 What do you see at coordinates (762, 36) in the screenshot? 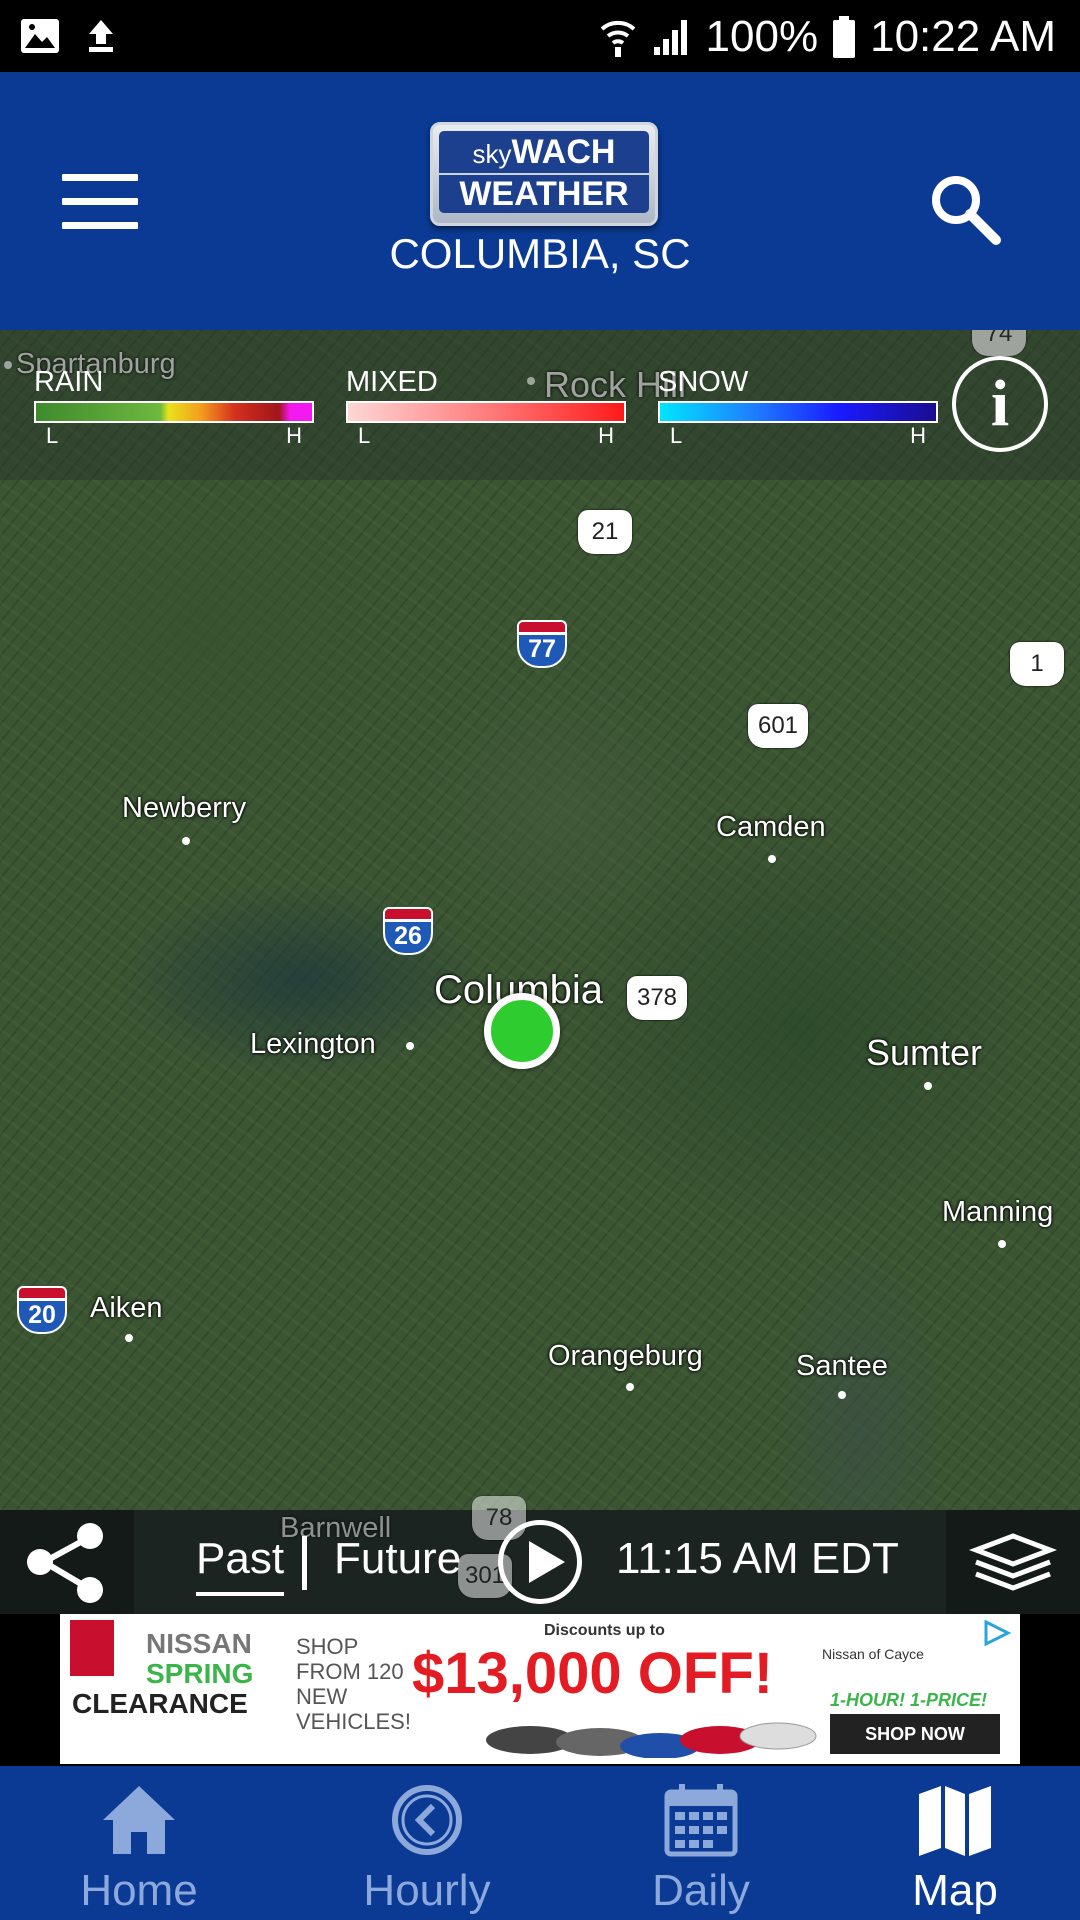
I see `battery-percent: 100%` at bounding box center [762, 36].